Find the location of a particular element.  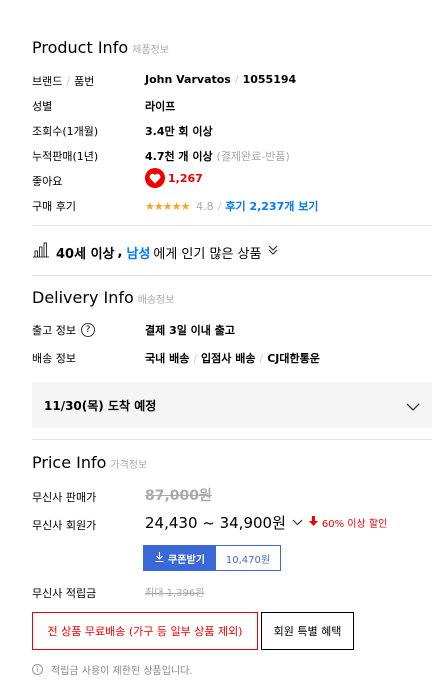

points-label: 무신사 적립금 is located at coordinates (64, 593).